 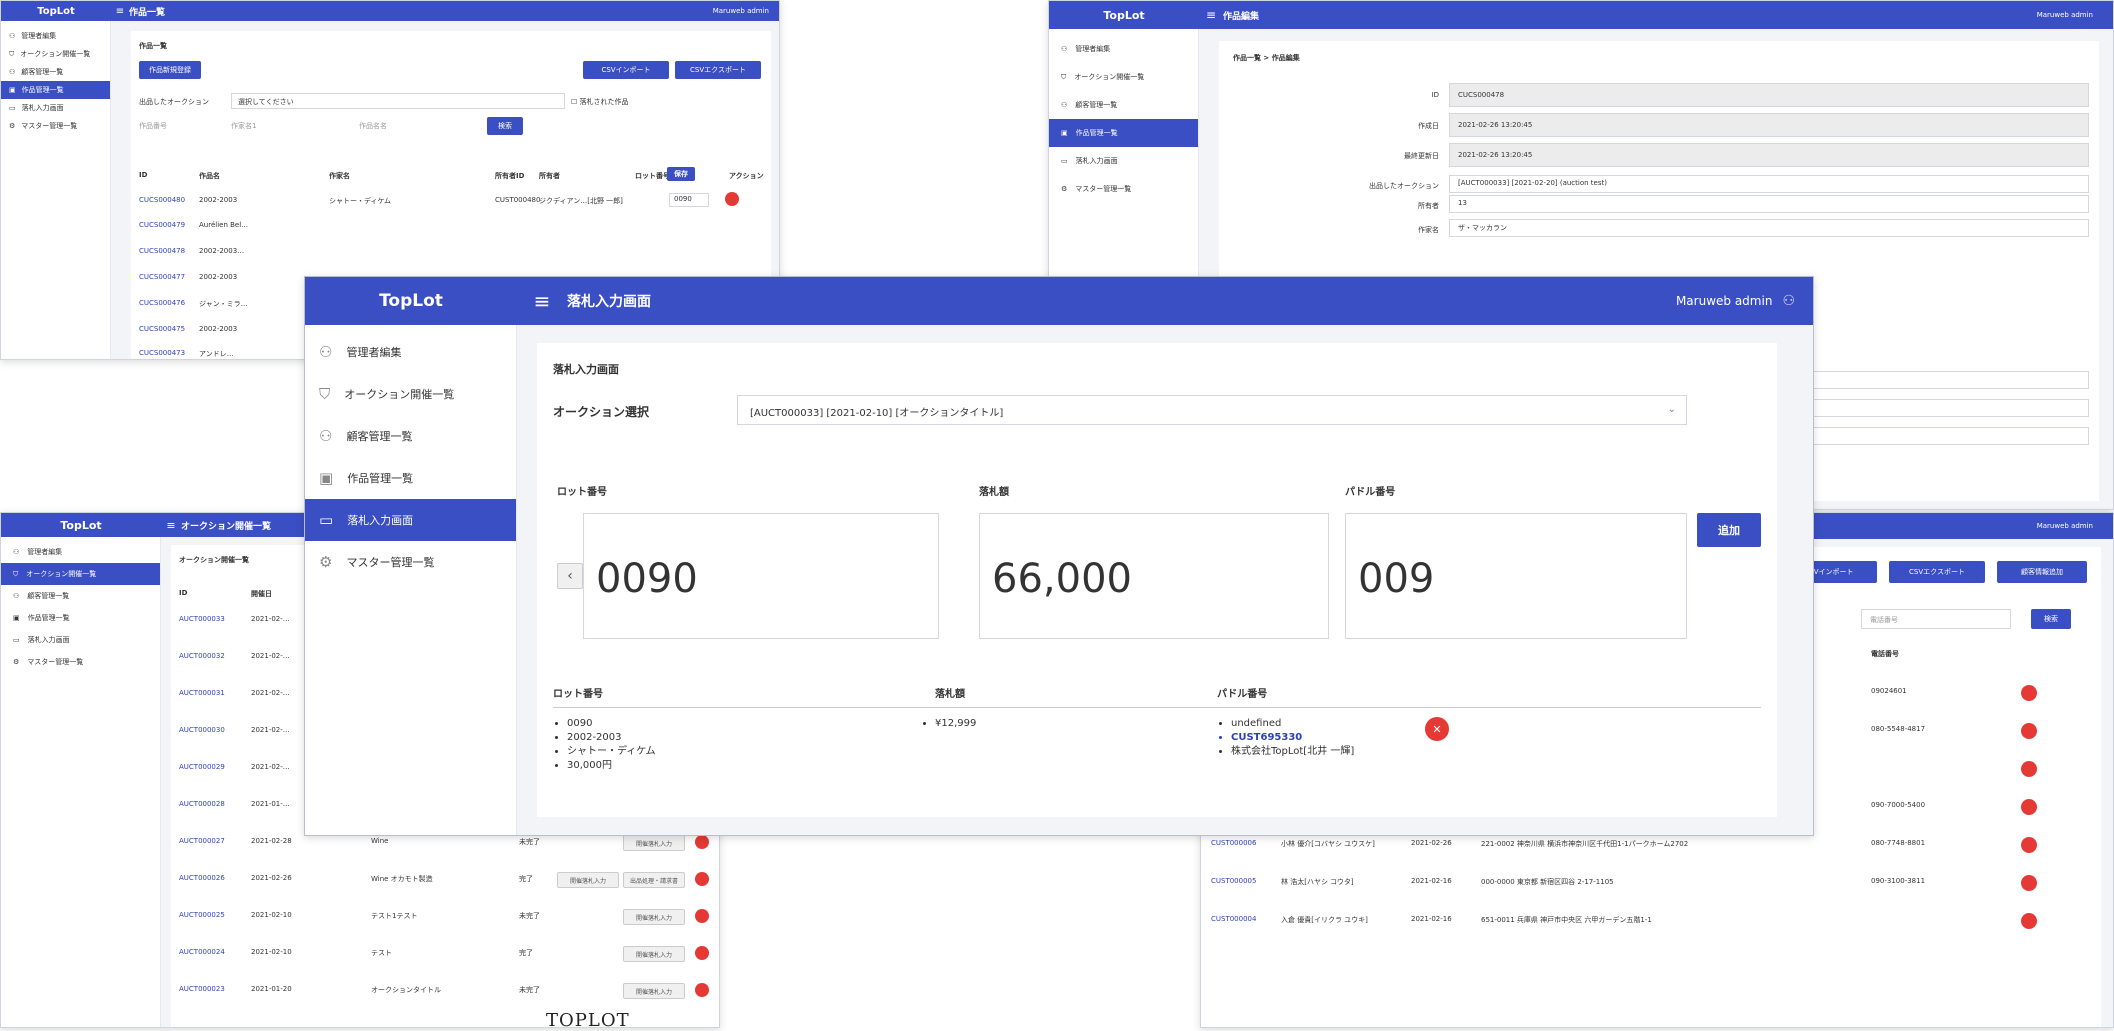 I want to click on price-input: 66,000, so click(x=1154, y=576).